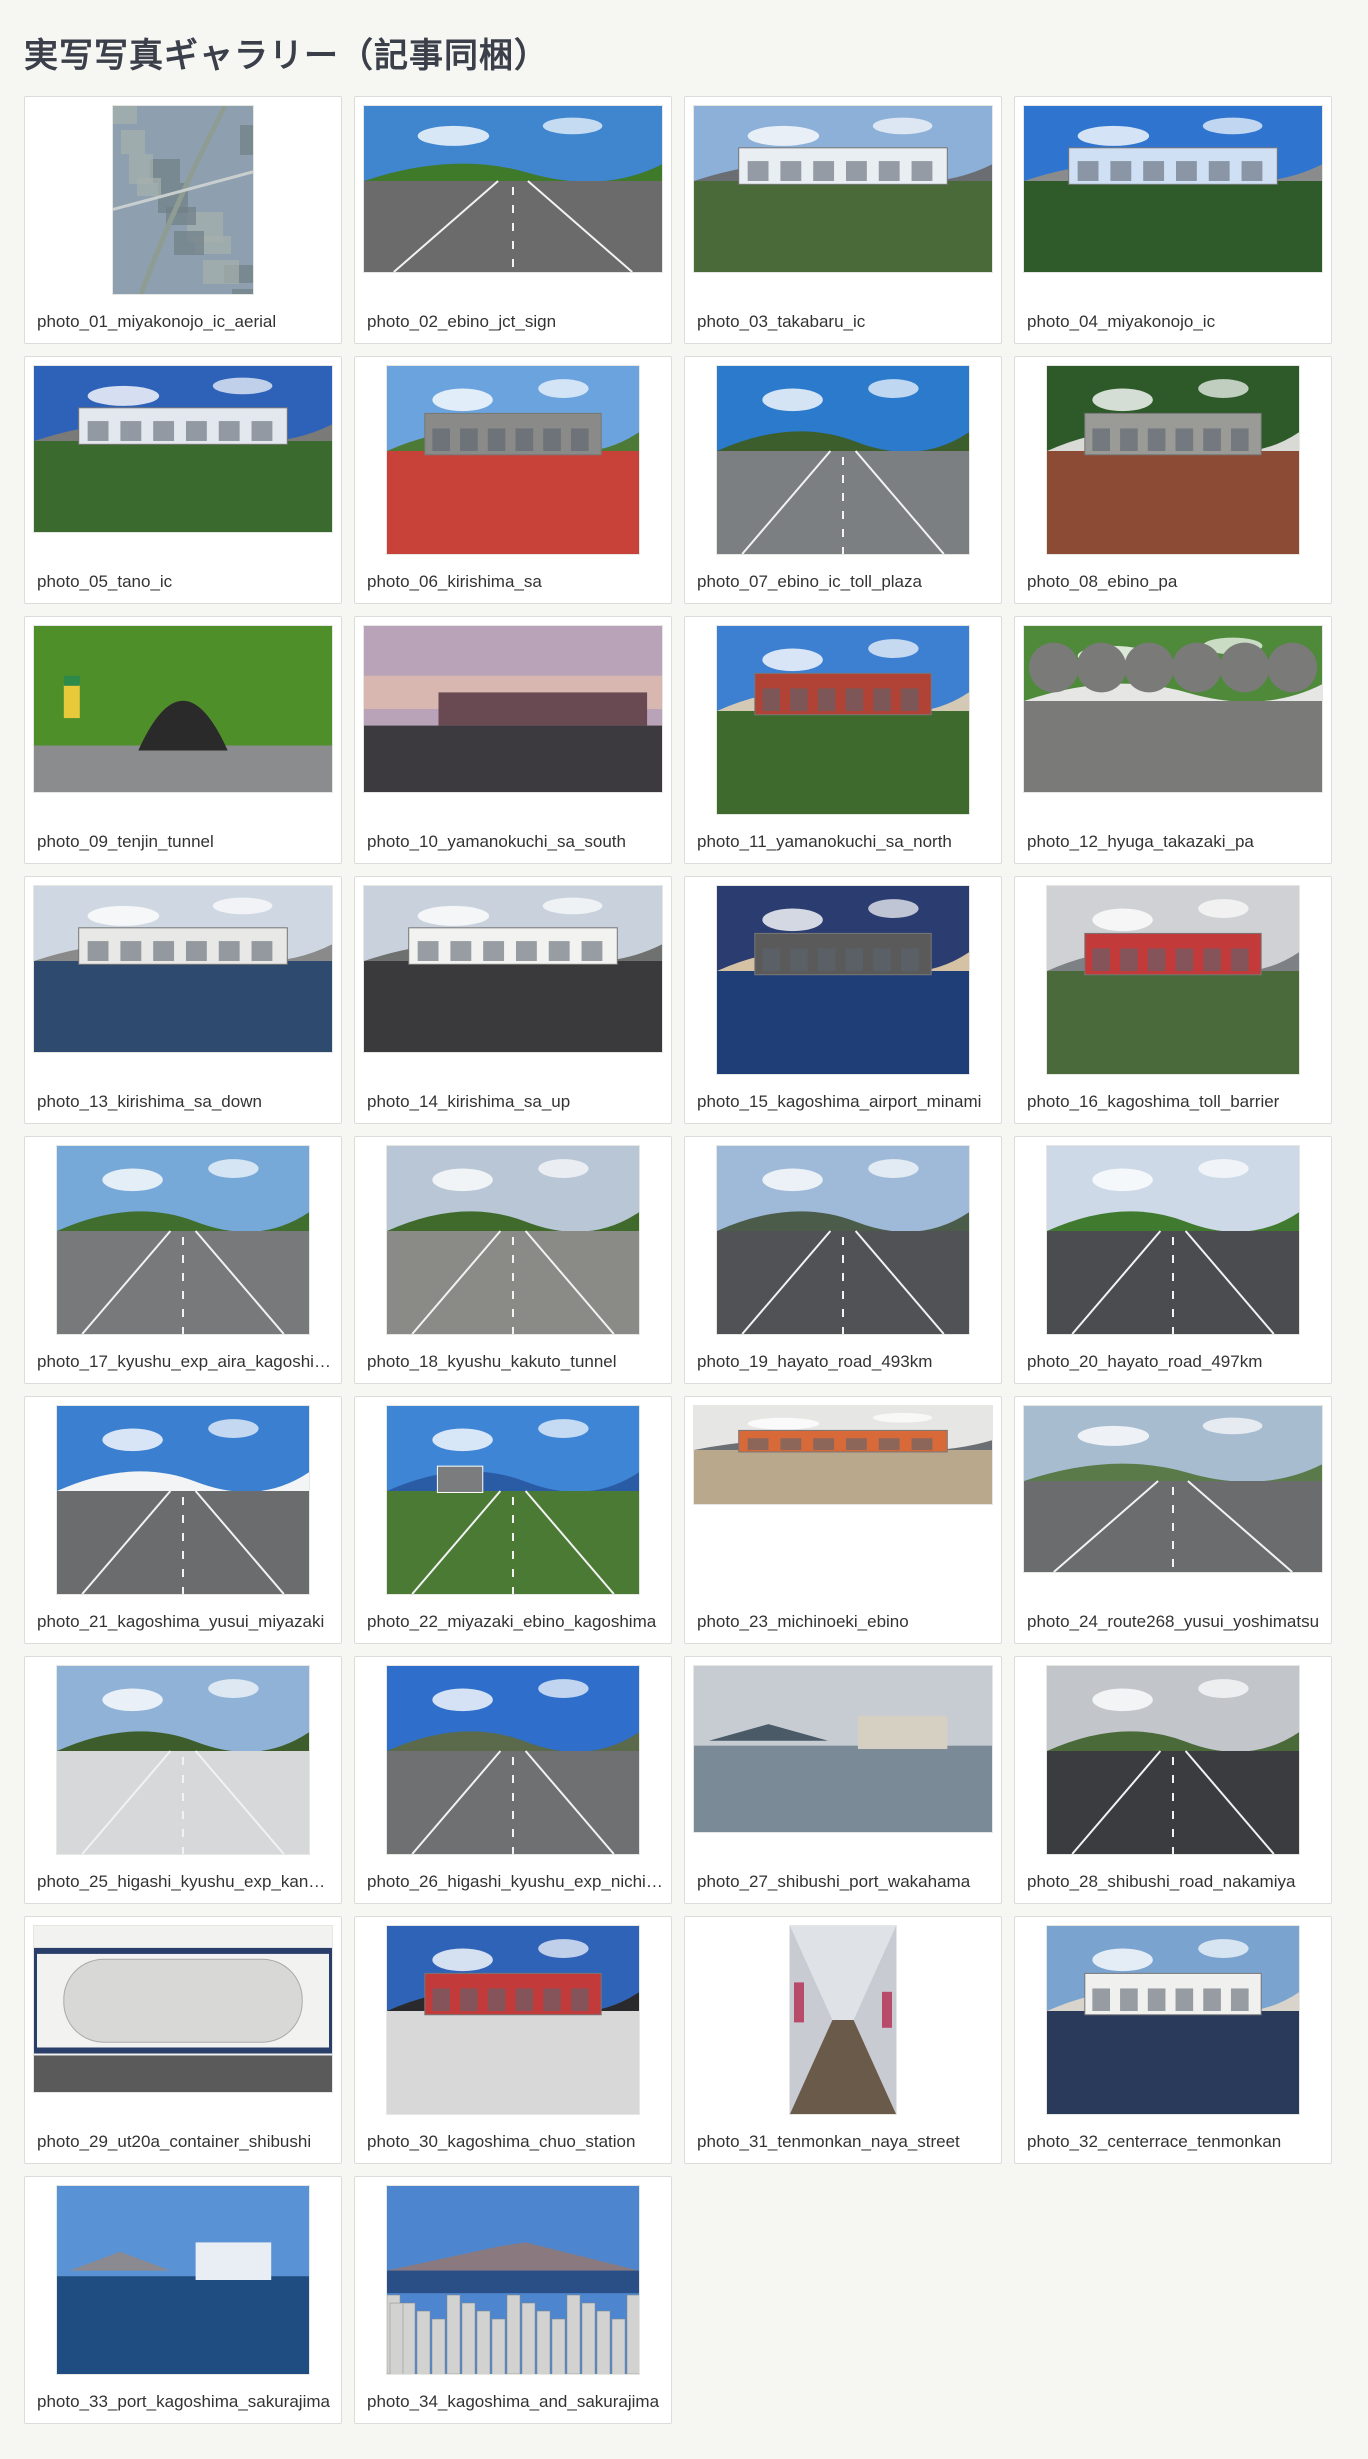 This screenshot has height=2459, width=1368. Describe the element at coordinates (157, 321) in the screenshot. I see `photo-caption: photo_01_miyakonojo_ic_aerial` at that location.